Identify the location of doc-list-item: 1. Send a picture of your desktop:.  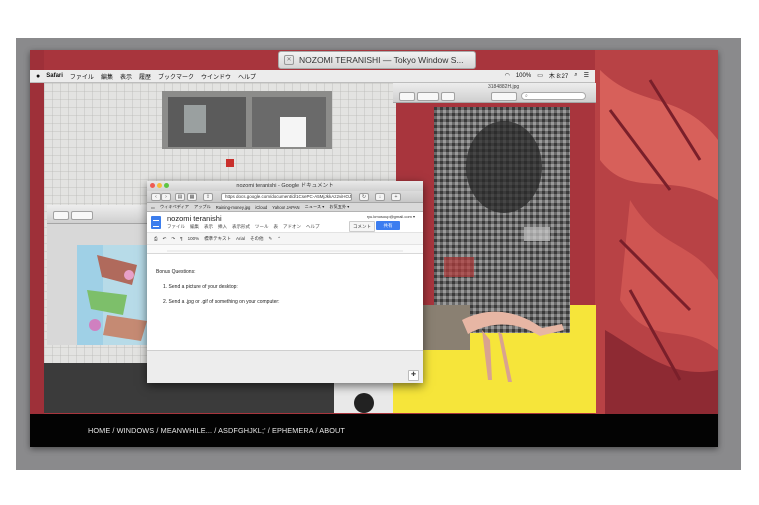
(200, 287).